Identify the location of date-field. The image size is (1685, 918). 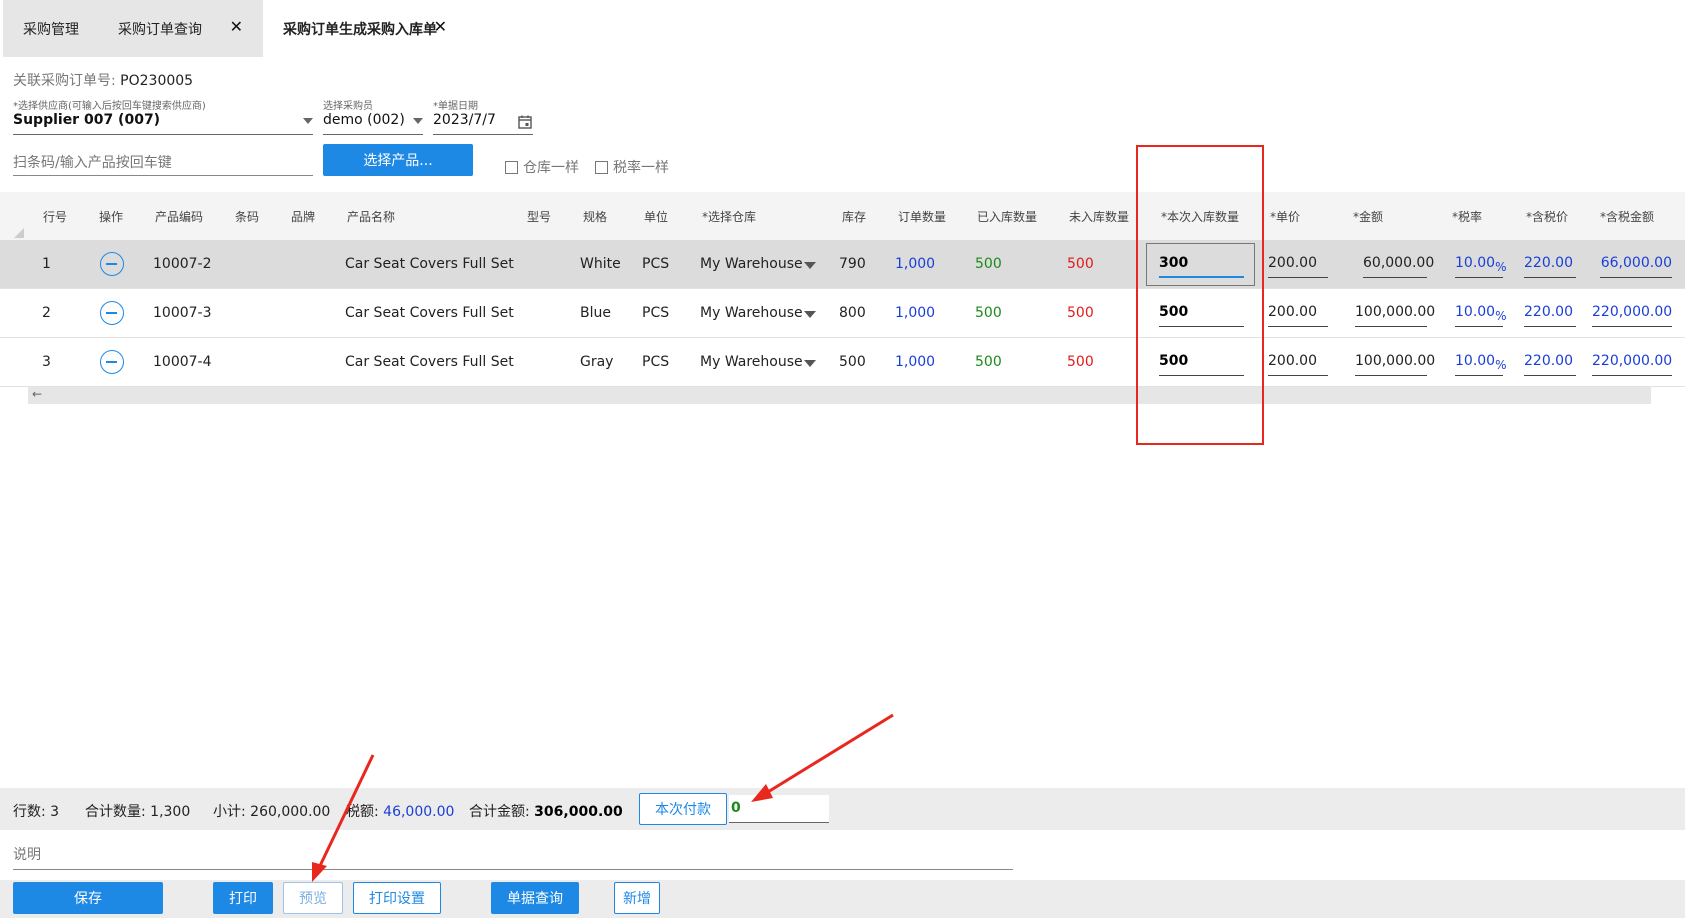
(483, 134).